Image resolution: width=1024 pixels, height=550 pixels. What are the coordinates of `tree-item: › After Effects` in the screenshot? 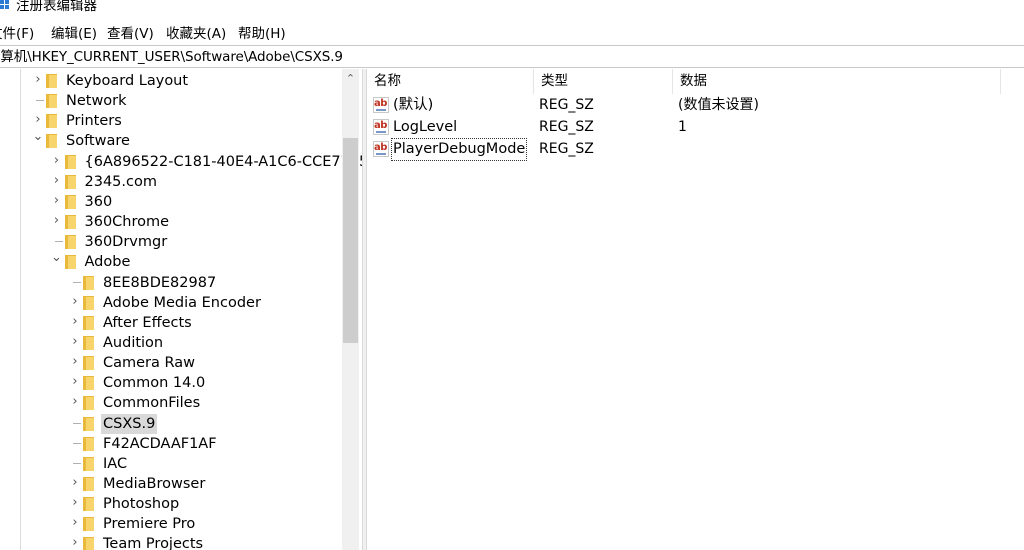 It's located at (171, 323).